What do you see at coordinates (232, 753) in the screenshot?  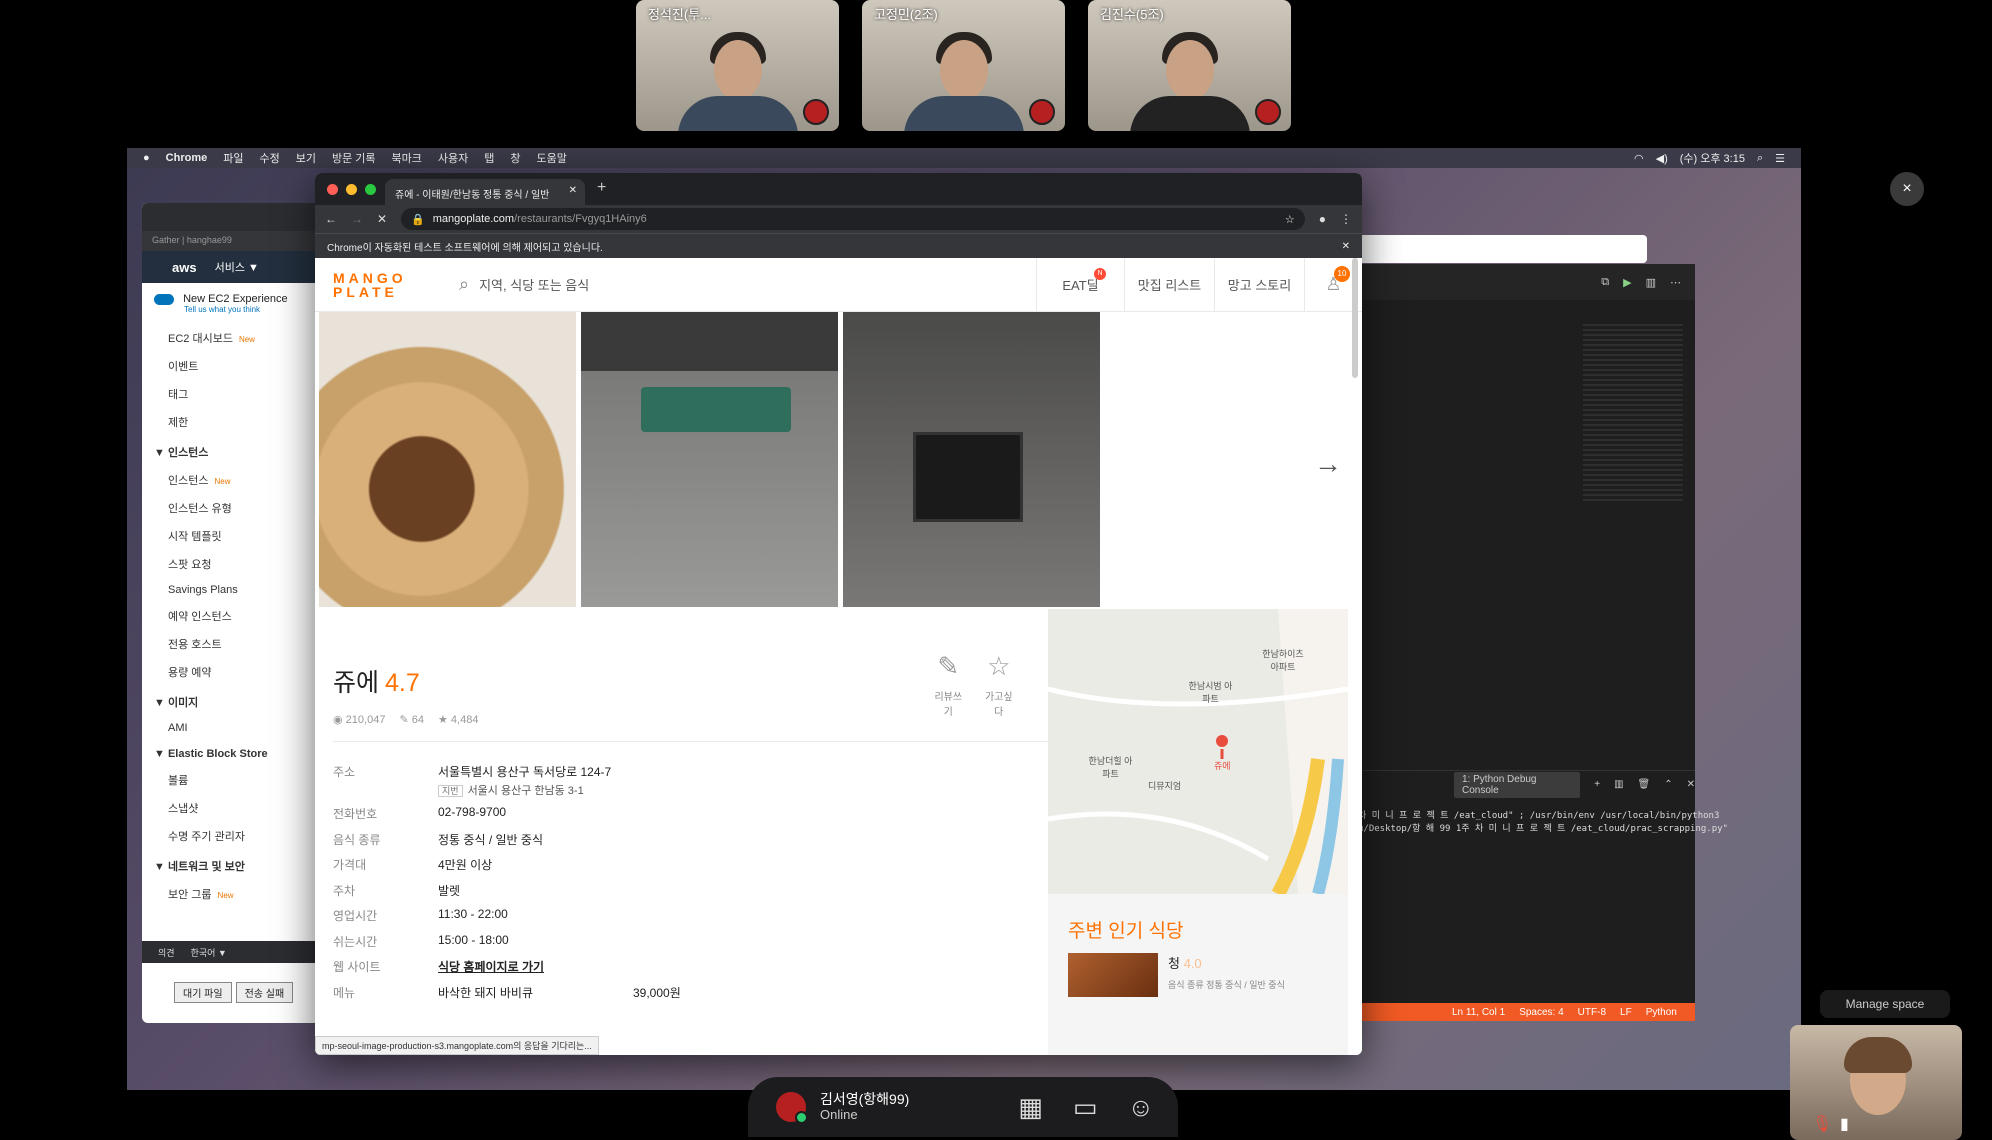 I see `aws-nav-section: ▼ Elastic Block Store` at bounding box center [232, 753].